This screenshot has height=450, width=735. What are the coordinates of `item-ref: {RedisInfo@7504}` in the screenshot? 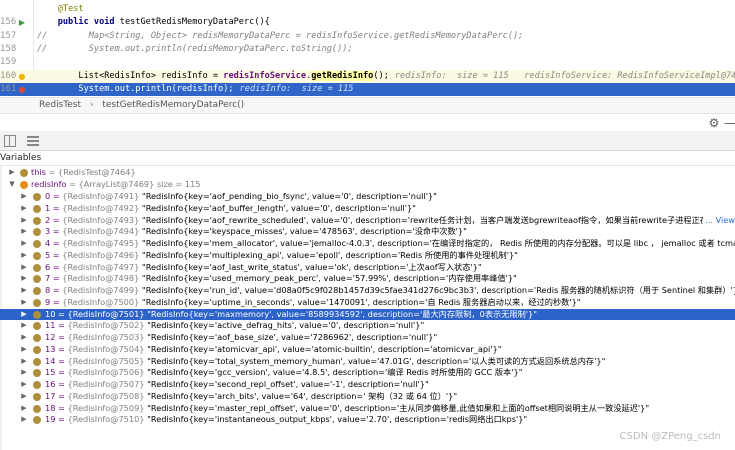 It's located at (107, 348).